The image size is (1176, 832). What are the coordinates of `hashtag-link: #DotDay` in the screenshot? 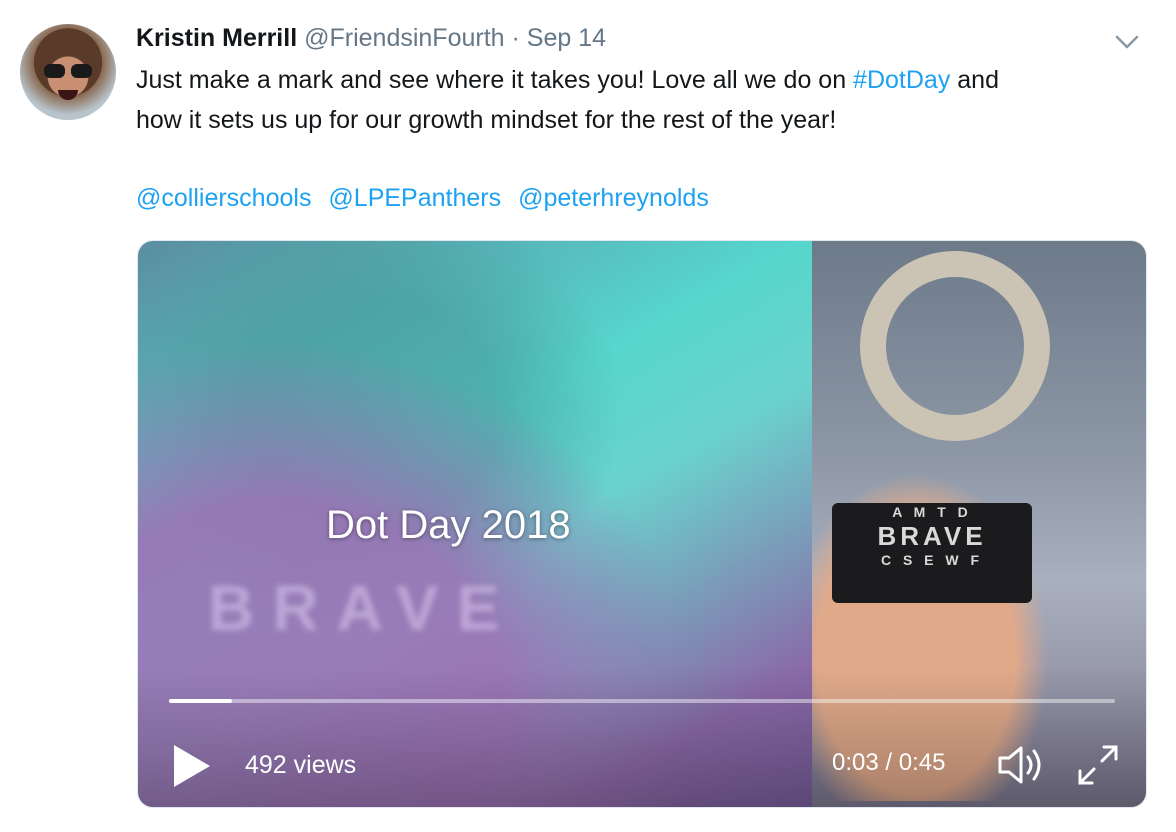 It's located at (901, 80).